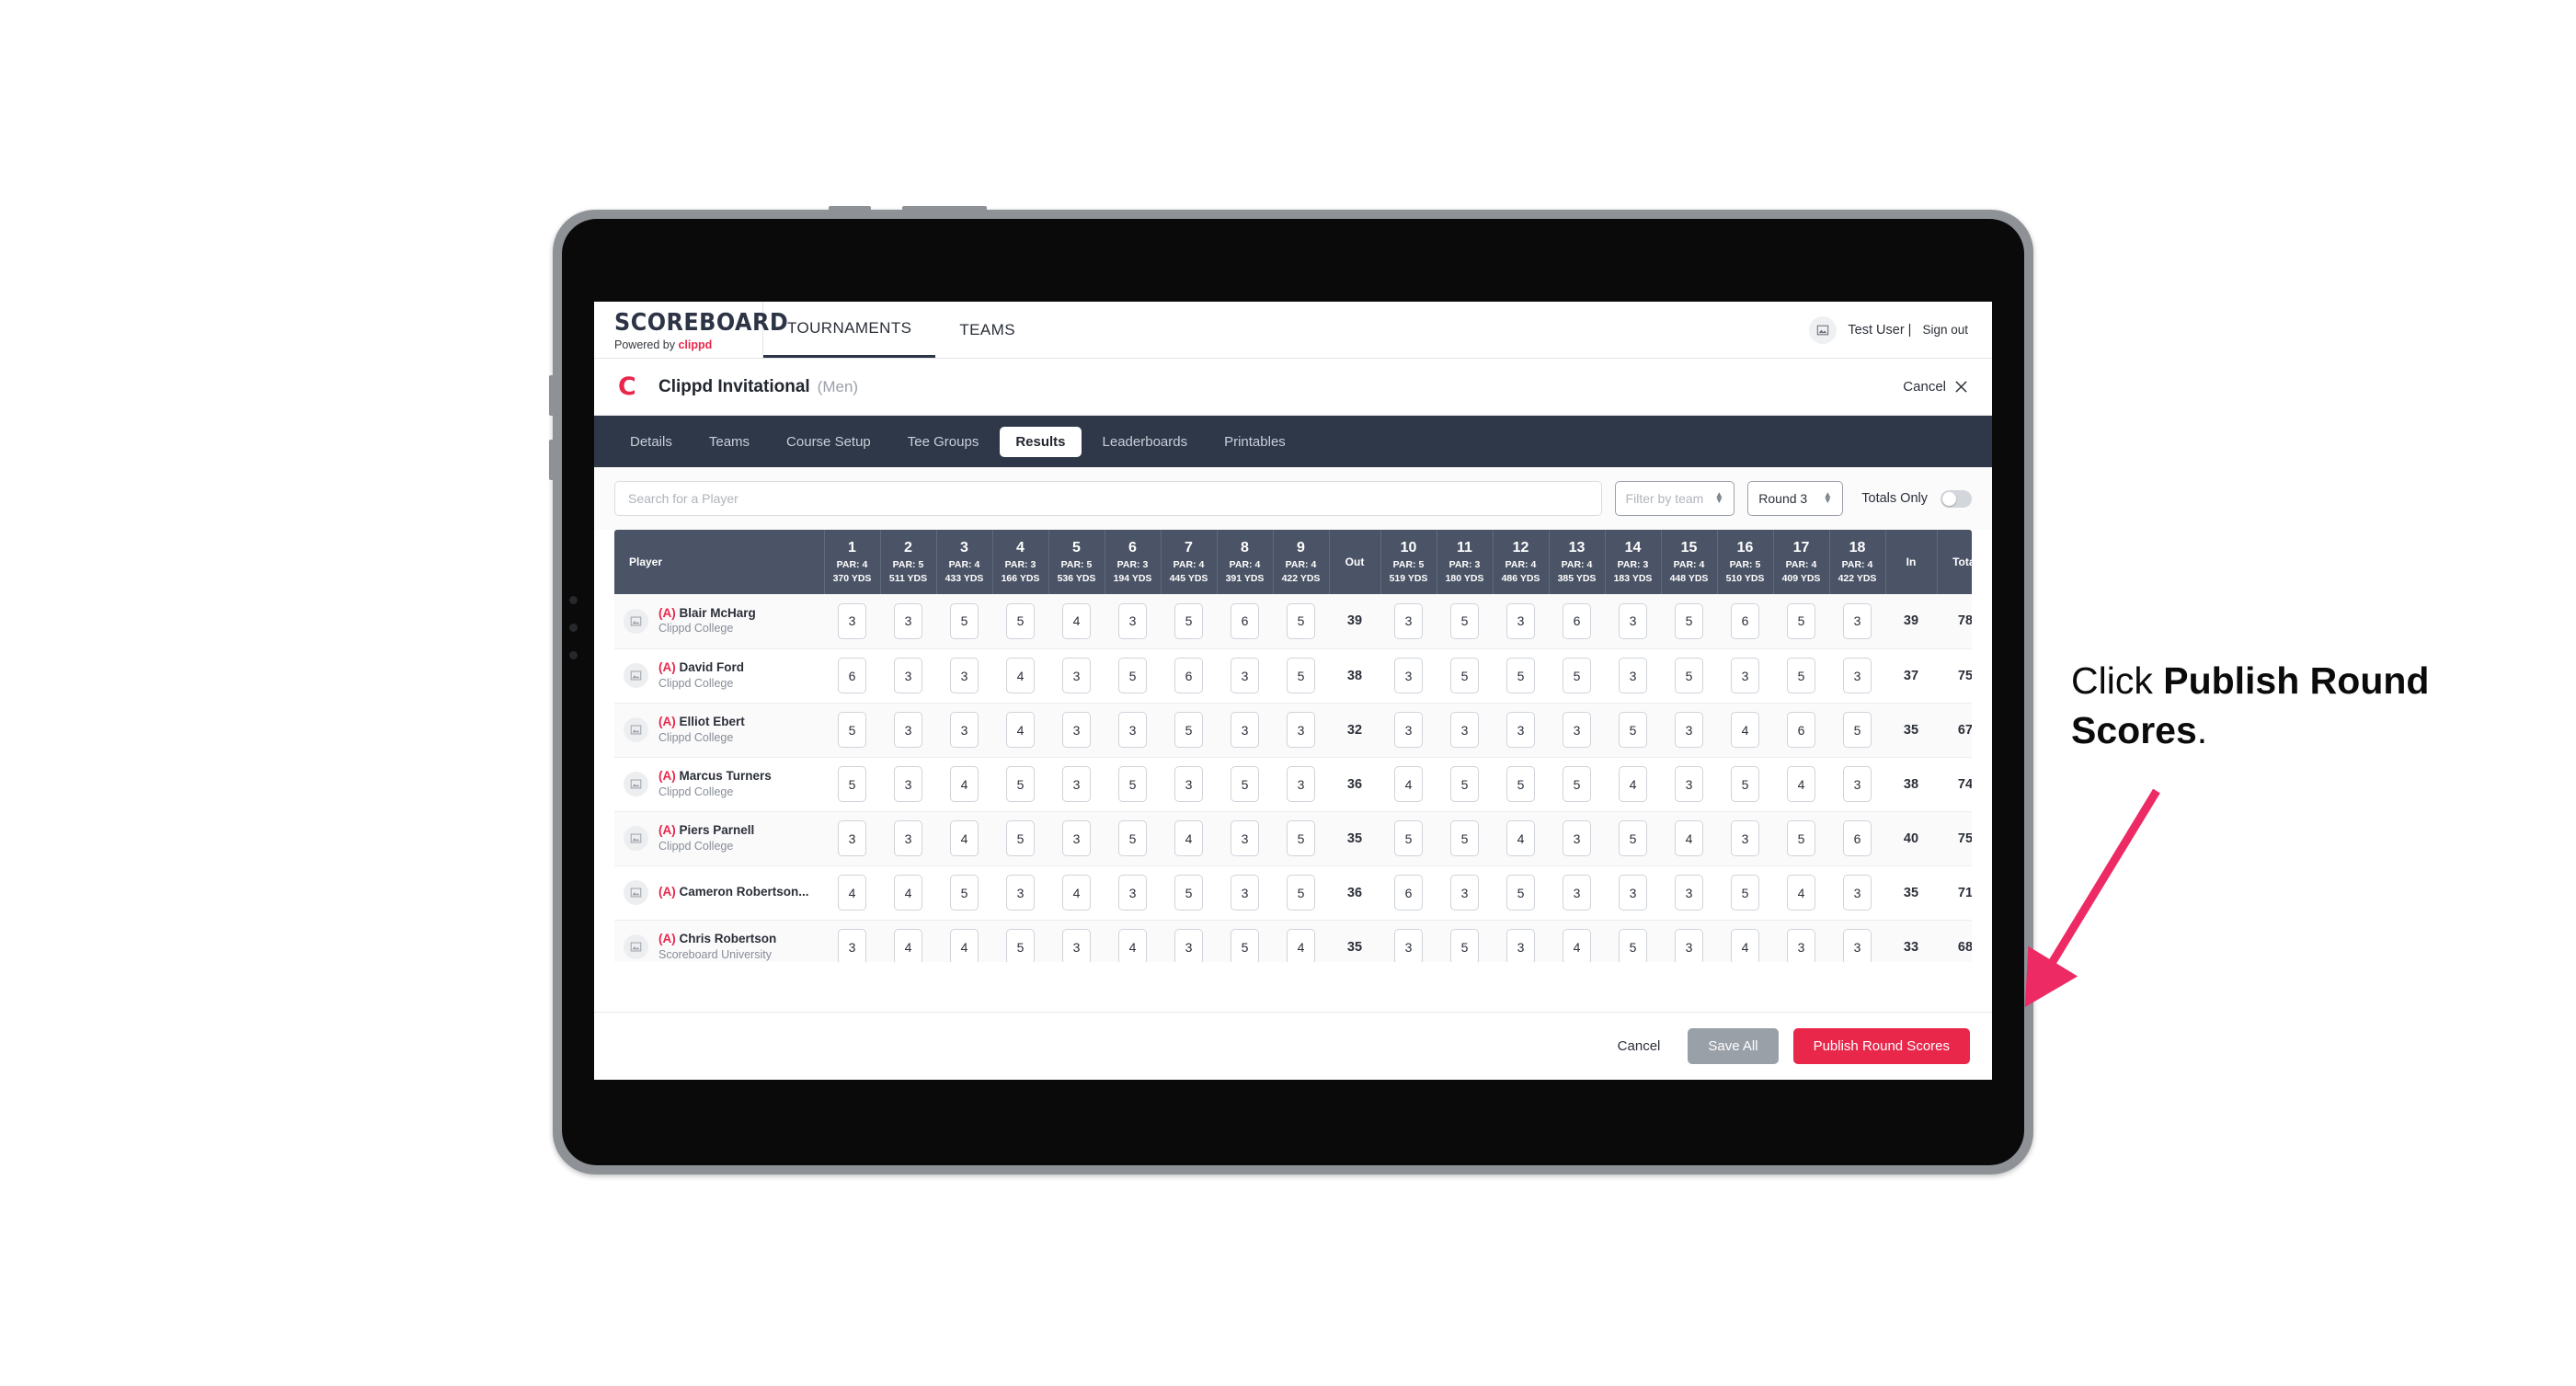 This screenshot has width=2576, height=1386. Describe the element at coordinates (829, 442) in the screenshot. I see `tab-course-setup: Course Setup` at that location.